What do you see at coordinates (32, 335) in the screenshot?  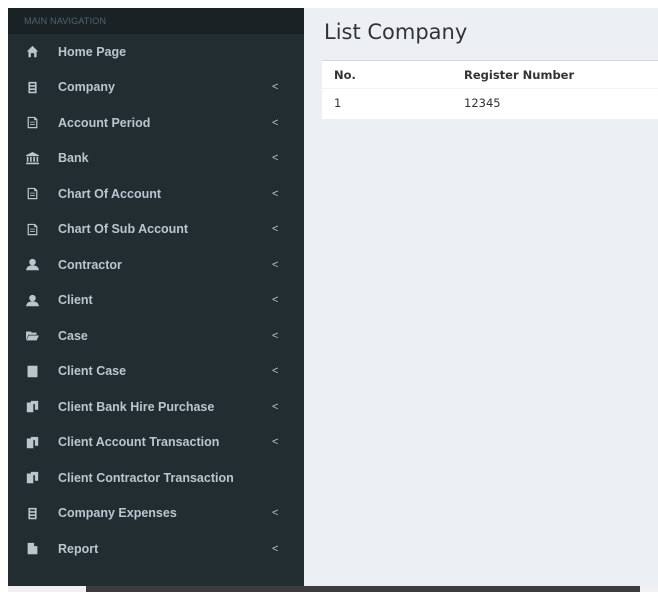 I see `folder-open-icon` at bounding box center [32, 335].